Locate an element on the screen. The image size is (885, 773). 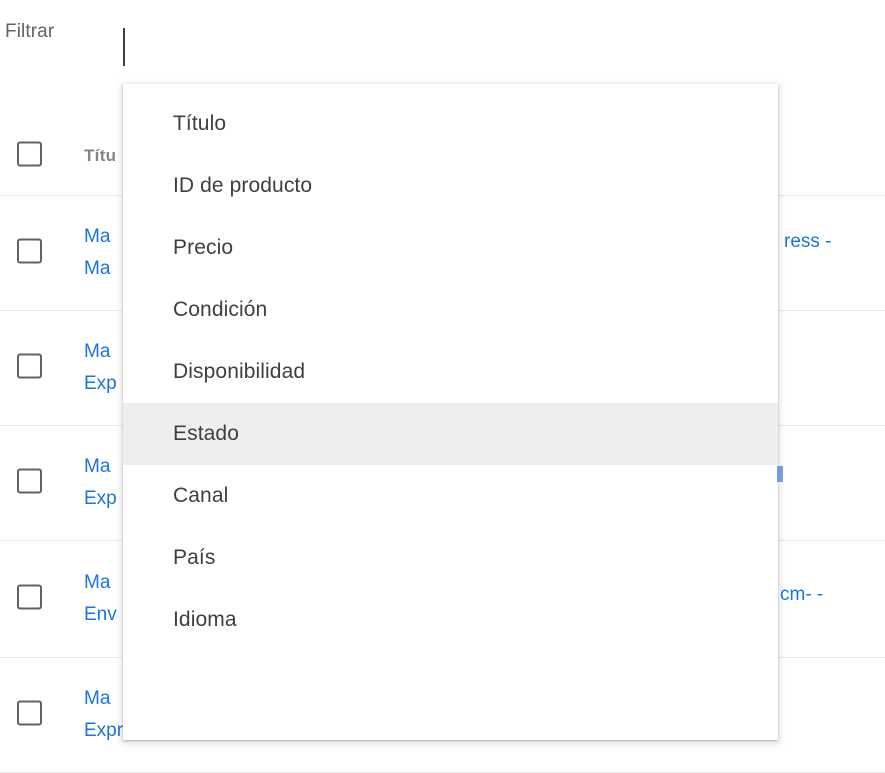
select-all-checkbox is located at coordinates (31, 156).